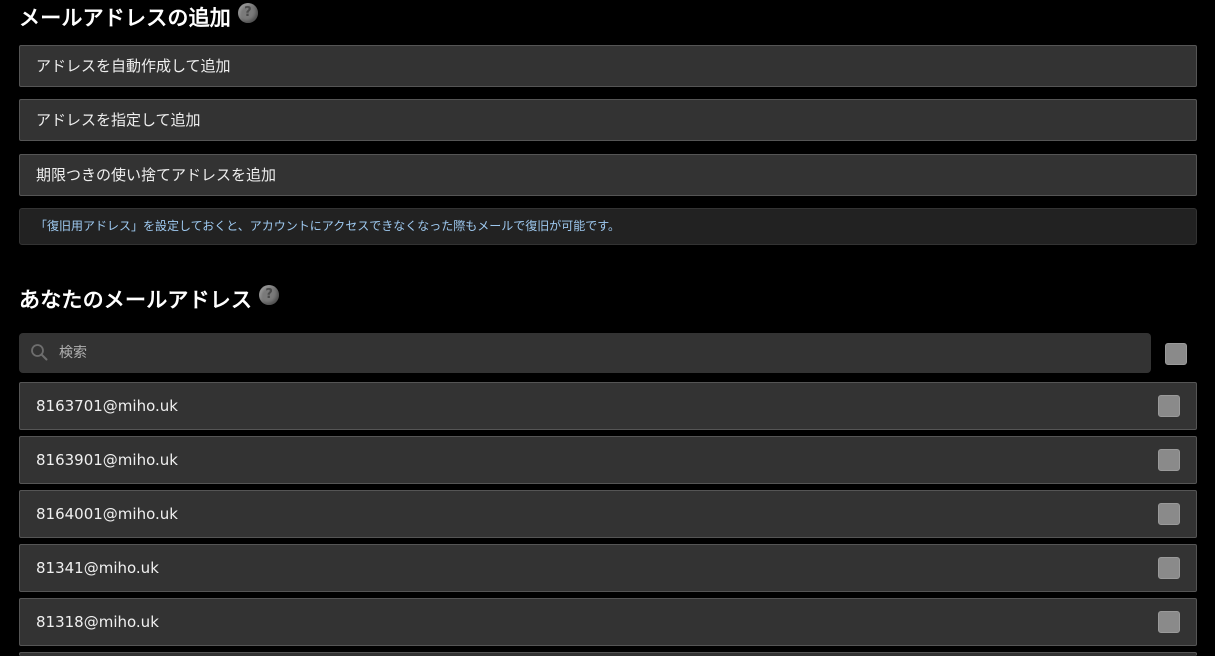 The width and height of the screenshot is (1215, 656). I want to click on auto-create-address-button: アドレスを自動作成して追加, so click(608, 66).